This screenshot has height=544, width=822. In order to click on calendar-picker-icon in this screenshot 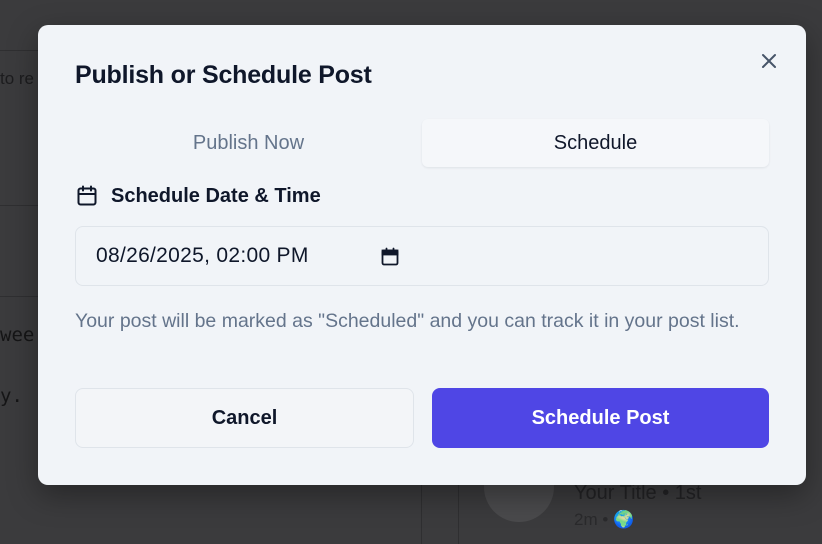, I will do `click(390, 257)`.